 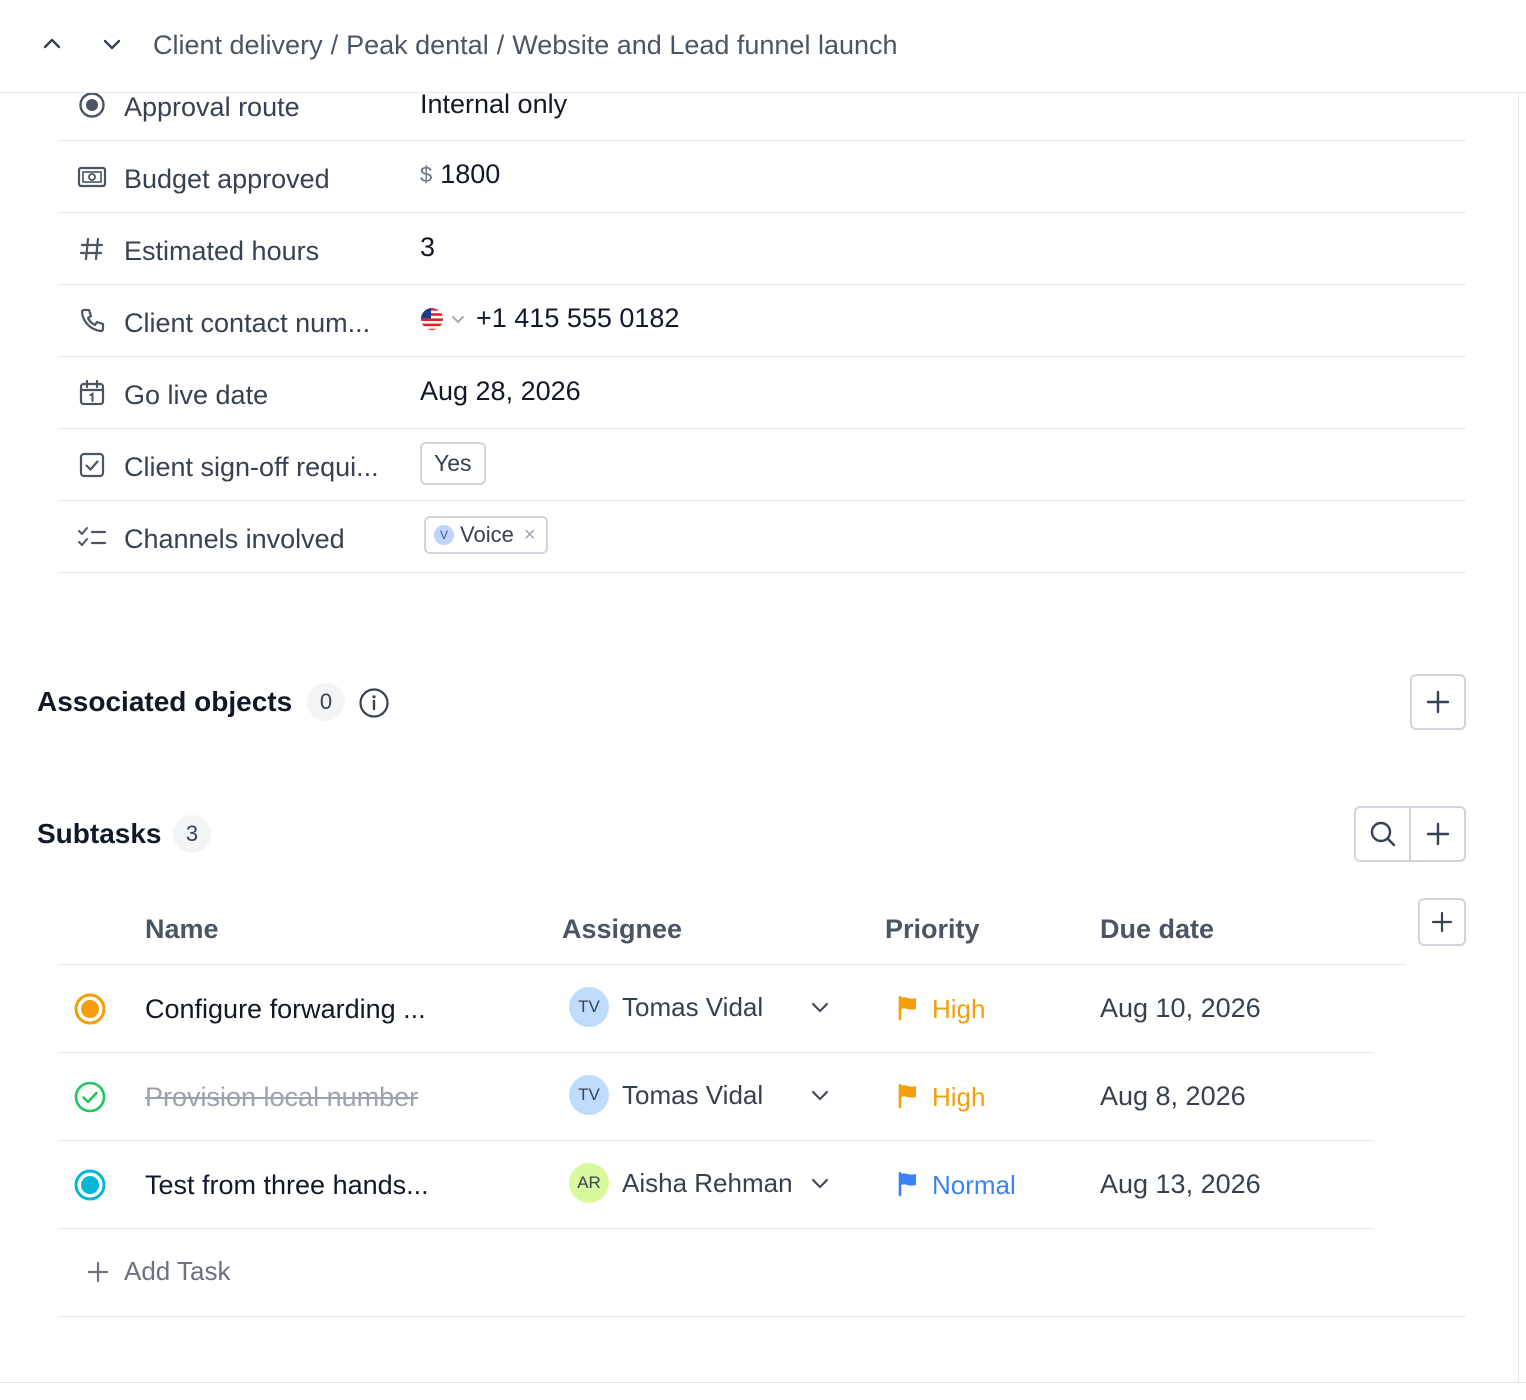 I want to click on field-value-wrapper: V Voice ×, so click(x=486, y=535).